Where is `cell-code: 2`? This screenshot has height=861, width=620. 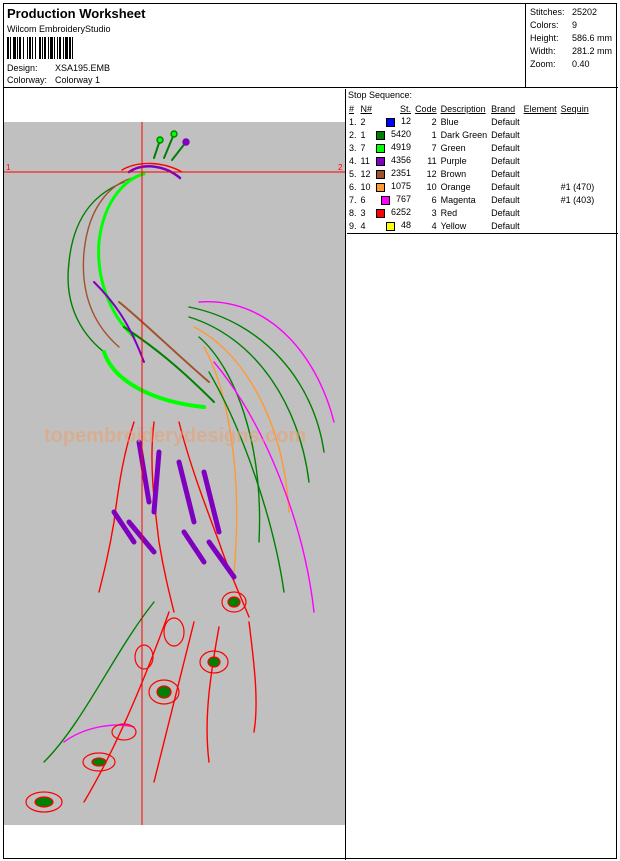 cell-code: 2 is located at coordinates (434, 121).